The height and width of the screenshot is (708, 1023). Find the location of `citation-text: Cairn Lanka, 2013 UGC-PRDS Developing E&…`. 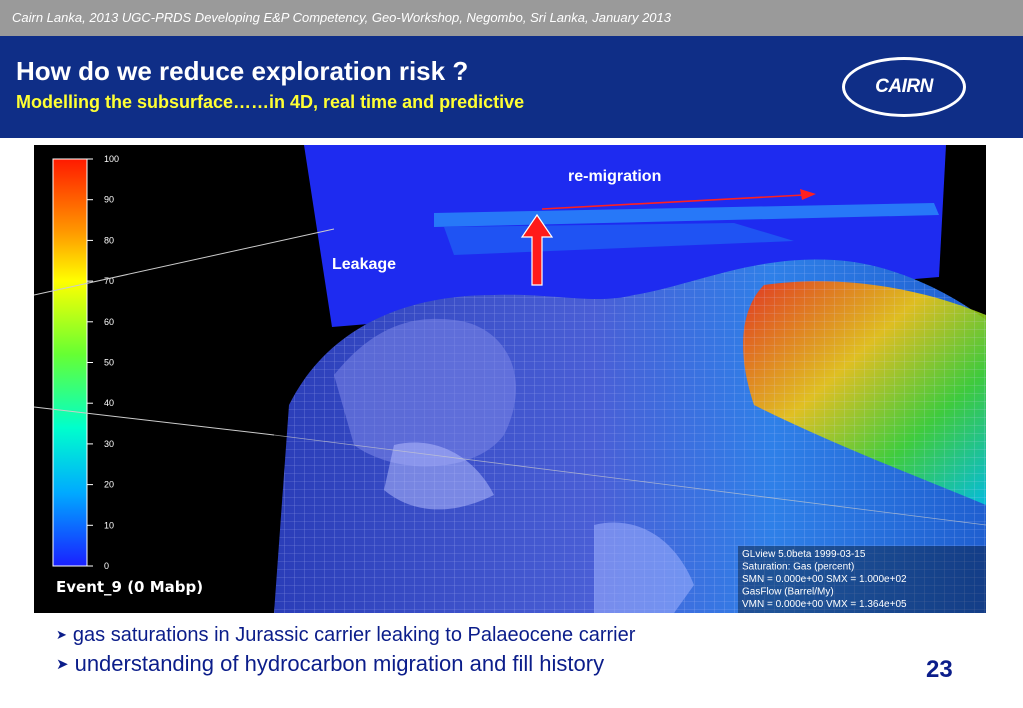

citation-text: Cairn Lanka, 2013 UGC-PRDS Developing E&… is located at coordinates (341, 17).